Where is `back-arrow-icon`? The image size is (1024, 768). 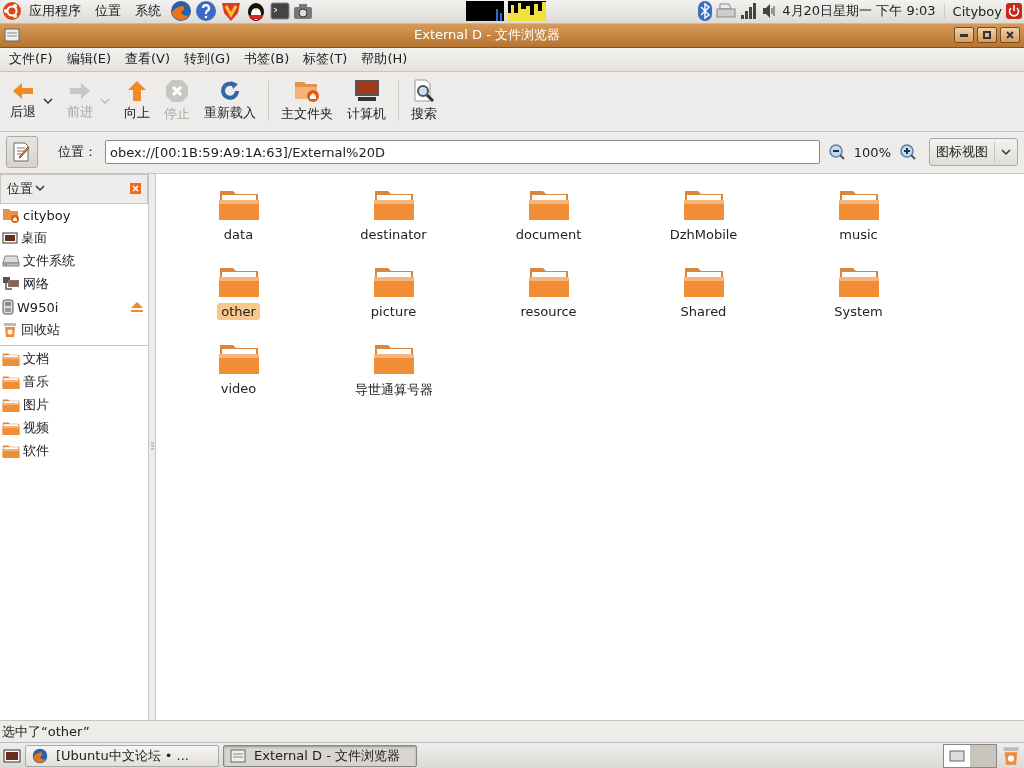 back-arrow-icon is located at coordinates (23, 91).